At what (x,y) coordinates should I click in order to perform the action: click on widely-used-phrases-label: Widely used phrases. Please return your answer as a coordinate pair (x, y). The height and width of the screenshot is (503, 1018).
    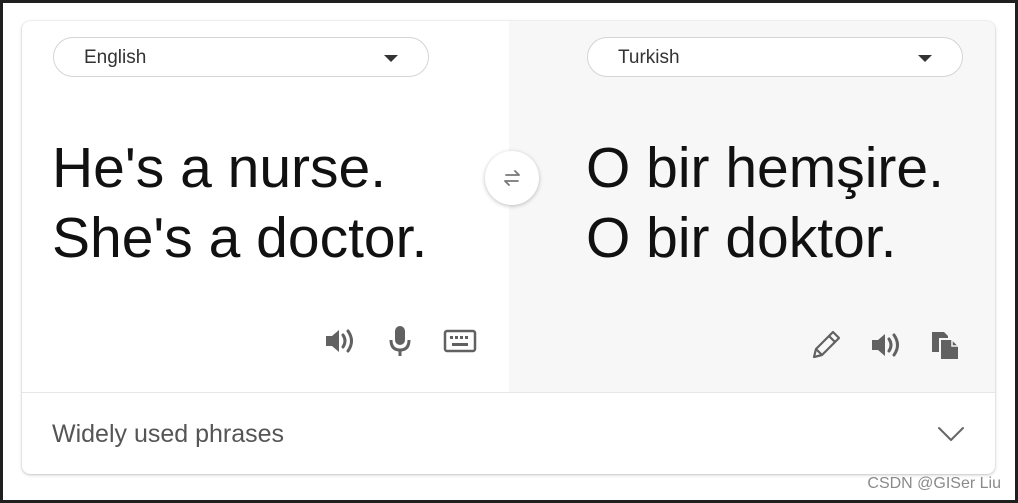
    Looking at the image, I should click on (168, 434).